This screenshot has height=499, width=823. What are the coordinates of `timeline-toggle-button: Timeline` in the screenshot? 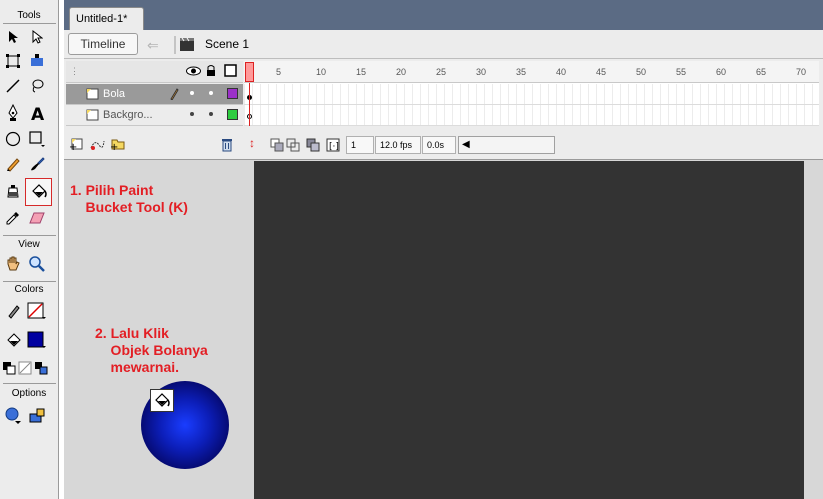 It's located at (103, 44).